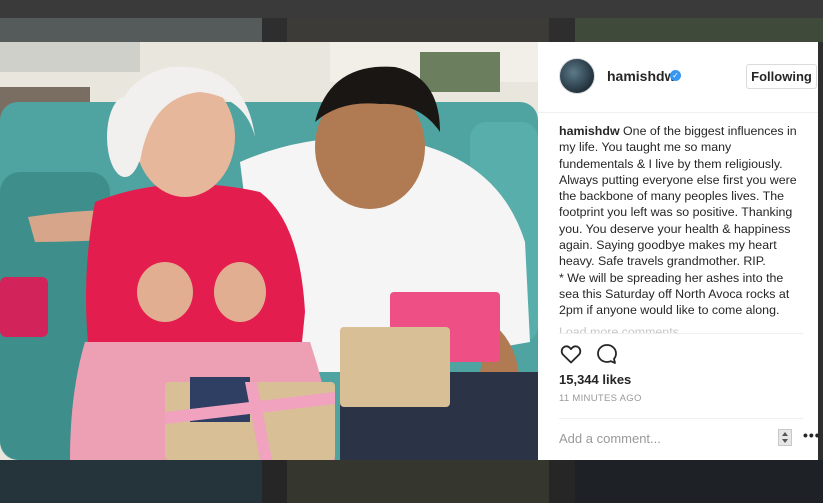  Describe the element at coordinates (781, 76) in the screenshot. I see `following-button: Following` at that location.